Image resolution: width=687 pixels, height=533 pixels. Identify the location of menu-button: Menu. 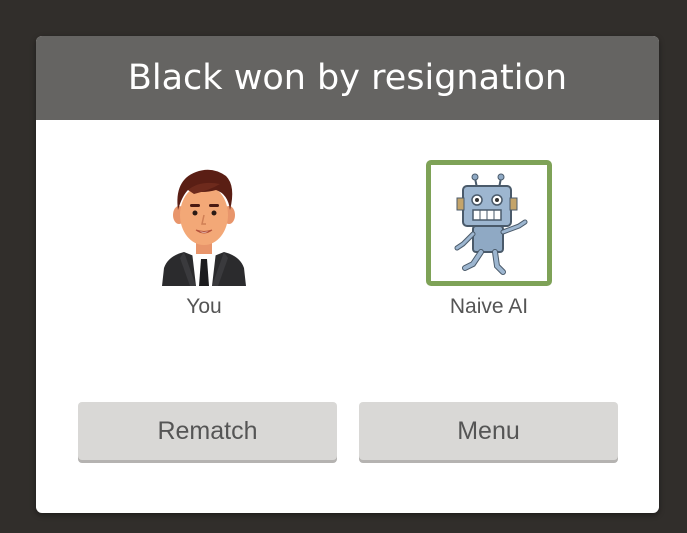
(488, 431).